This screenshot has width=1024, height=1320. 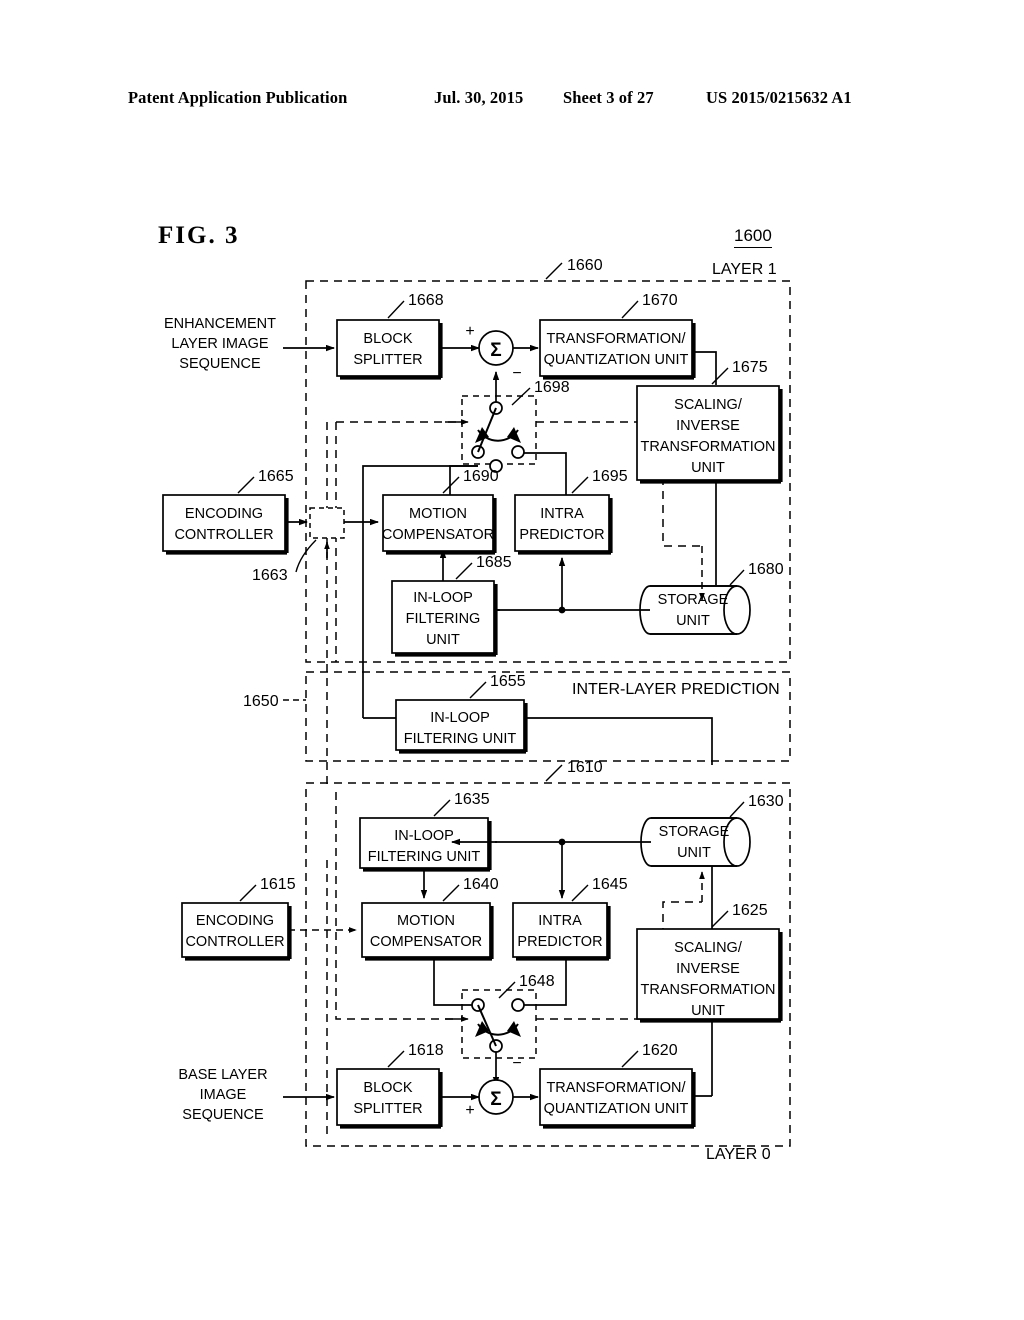 I want to click on enc-ctrl-top-line1: ENCODING, so click(x=224, y=514).